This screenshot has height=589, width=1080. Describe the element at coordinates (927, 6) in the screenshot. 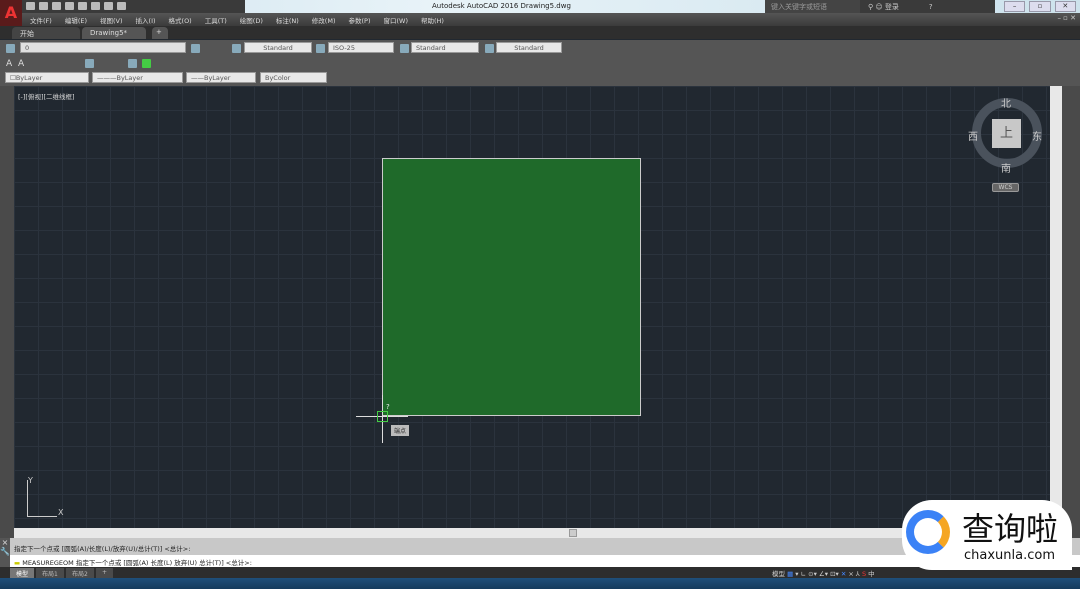

I see `user-tools: ⚲ ☺ 登录?` at that location.